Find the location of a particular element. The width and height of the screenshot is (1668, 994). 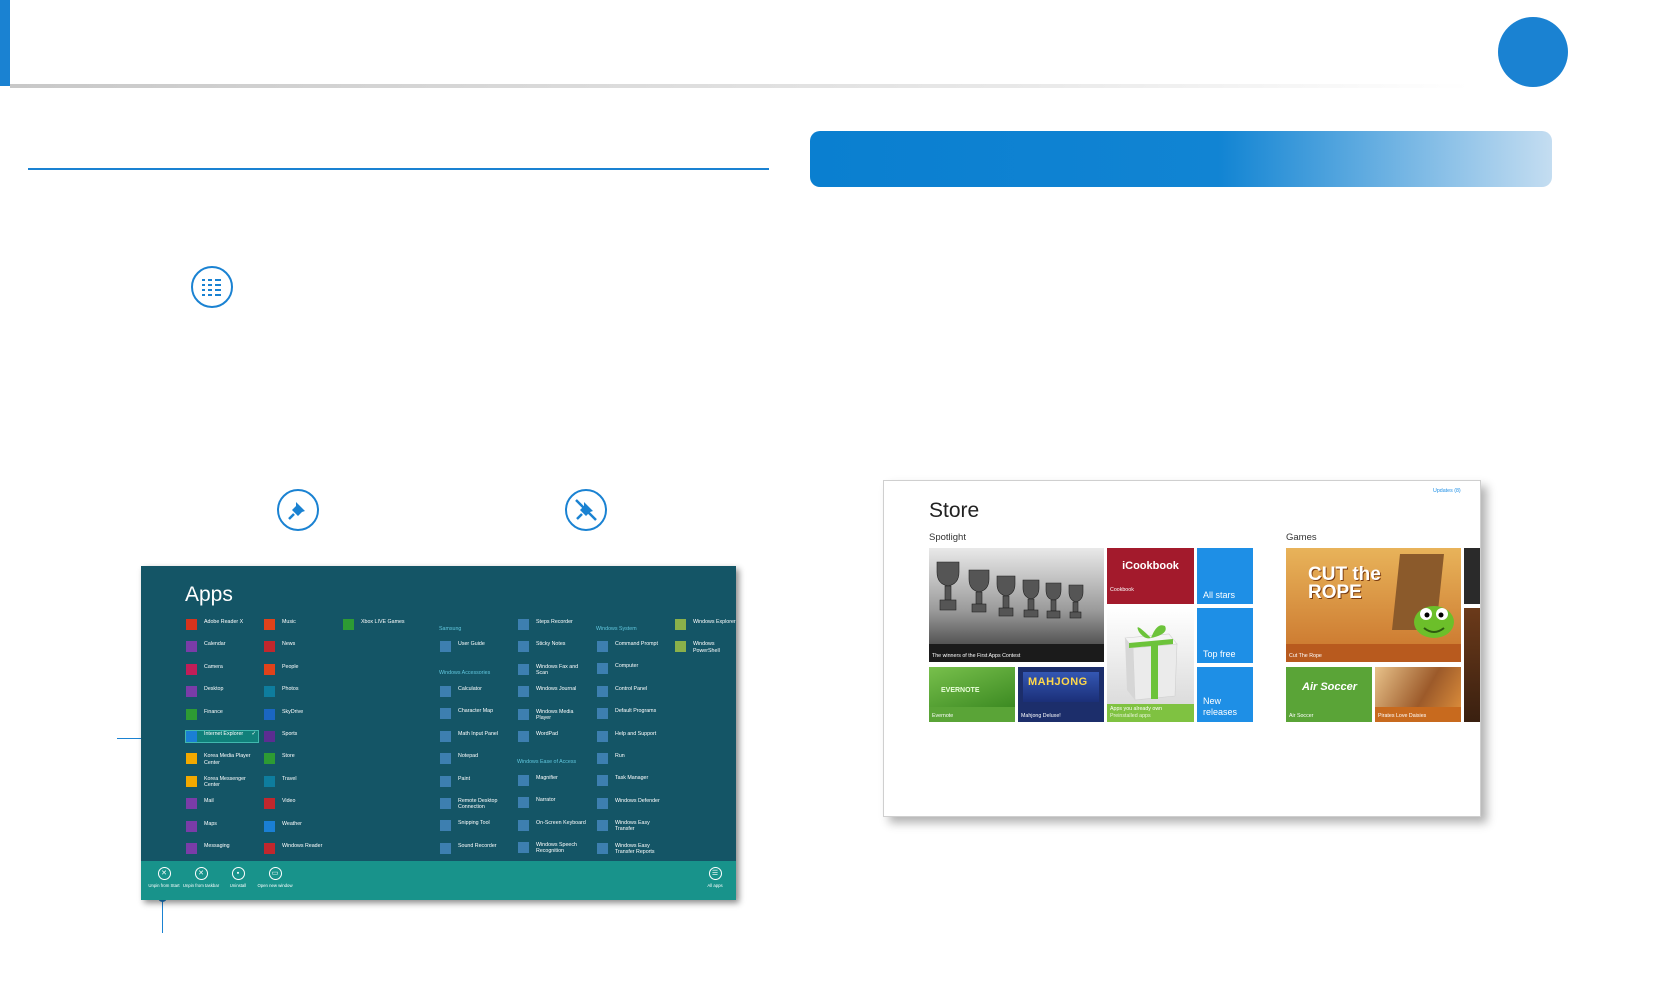

new-releases-label: New releases is located at coordinates (1220, 706).